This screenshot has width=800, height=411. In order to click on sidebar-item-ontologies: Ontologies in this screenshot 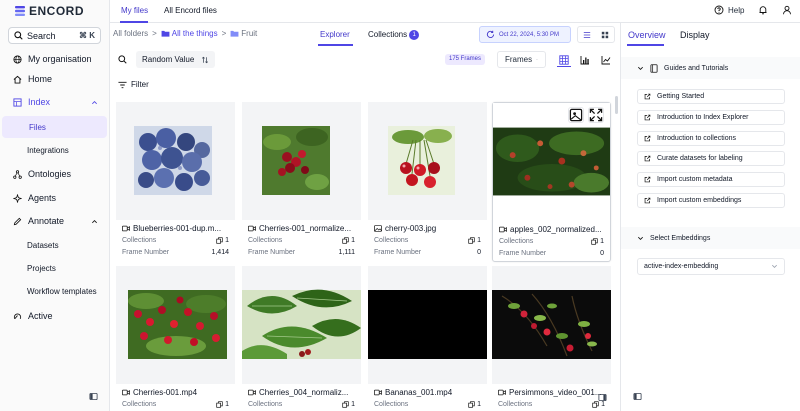, I will do `click(56, 174)`.